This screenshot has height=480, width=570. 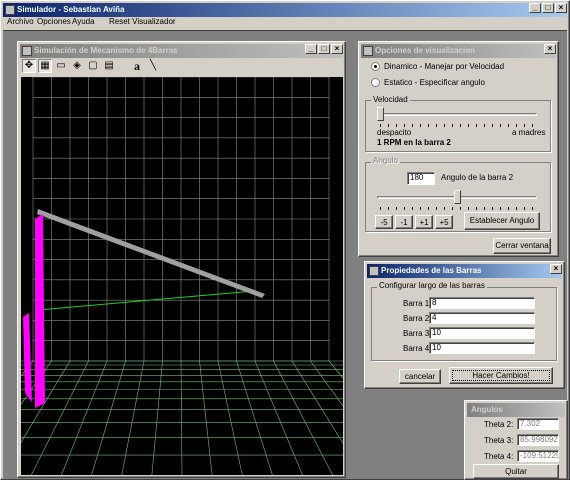 What do you see at coordinates (106, 50) in the screenshot?
I see `simulation-title: Simulación de Mecanismo de 4Barras` at bounding box center [106, 50].